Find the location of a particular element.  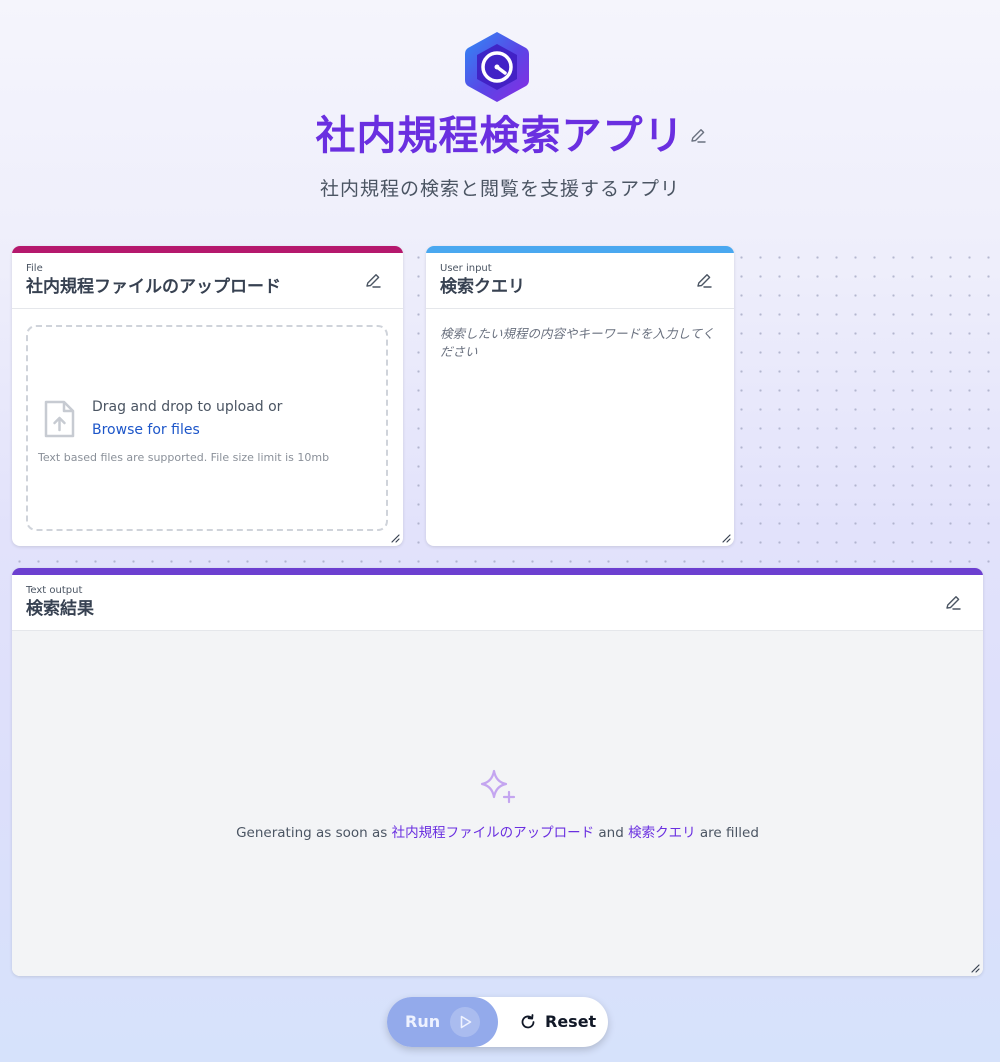

sparkle-icon is located at coordinates (498, 786).